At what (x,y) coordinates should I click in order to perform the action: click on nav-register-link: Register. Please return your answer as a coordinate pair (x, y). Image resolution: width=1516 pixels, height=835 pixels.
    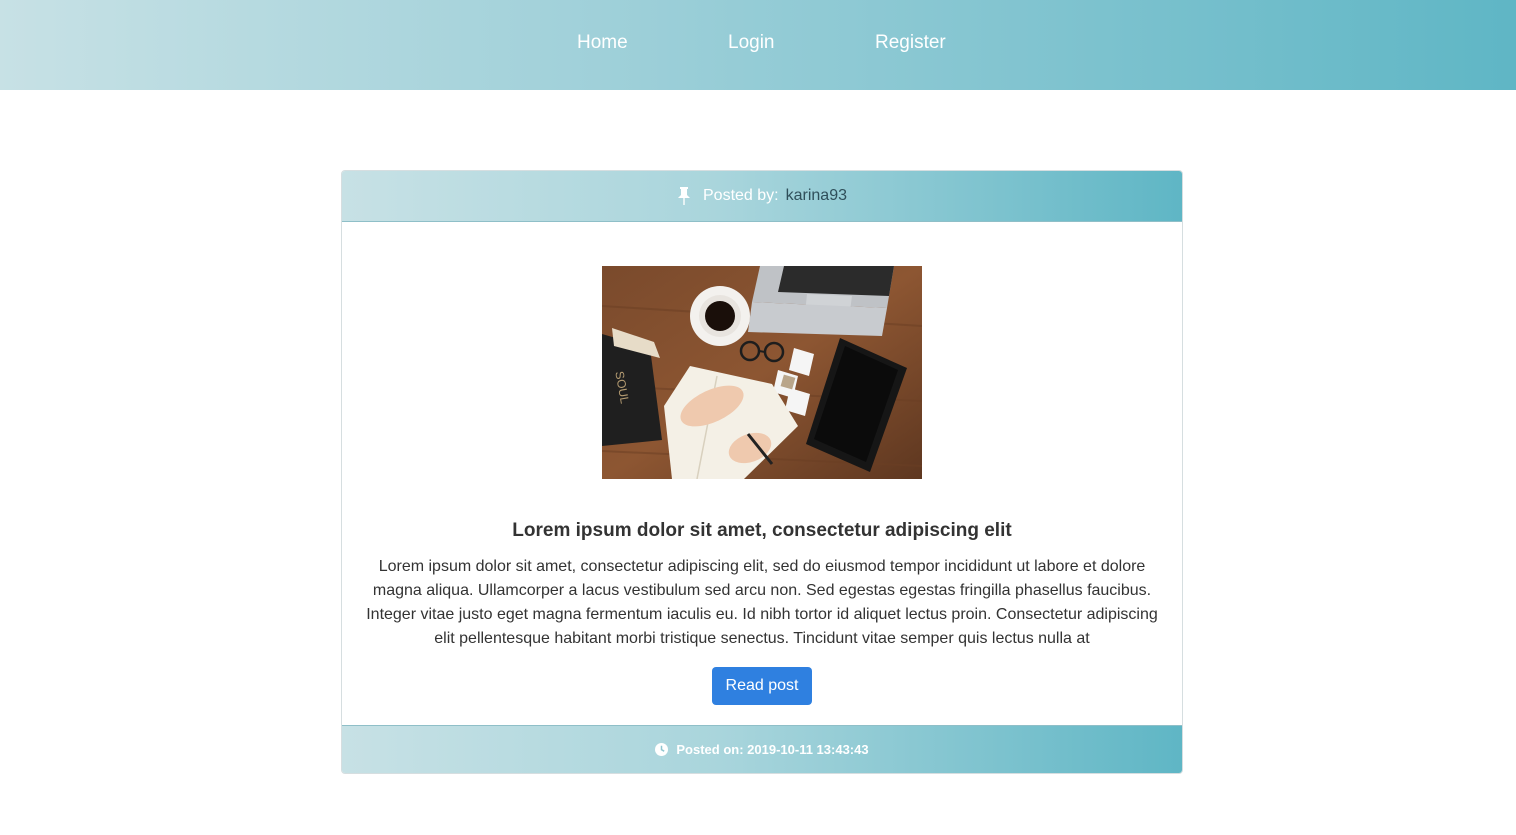
    Looking at the image, I should click on (910, 43).